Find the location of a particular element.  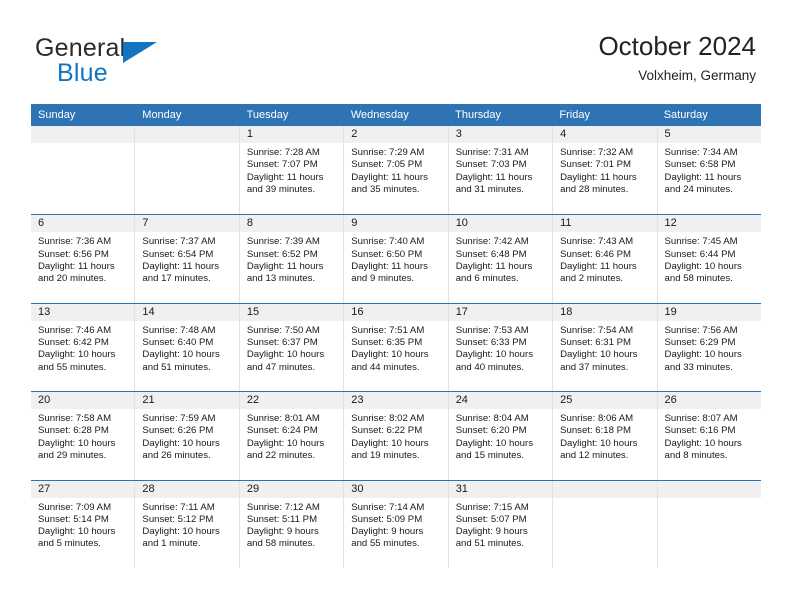

day-sunrise-text: Sunrise: 7:59 AM is located at coordinates (179, 419).